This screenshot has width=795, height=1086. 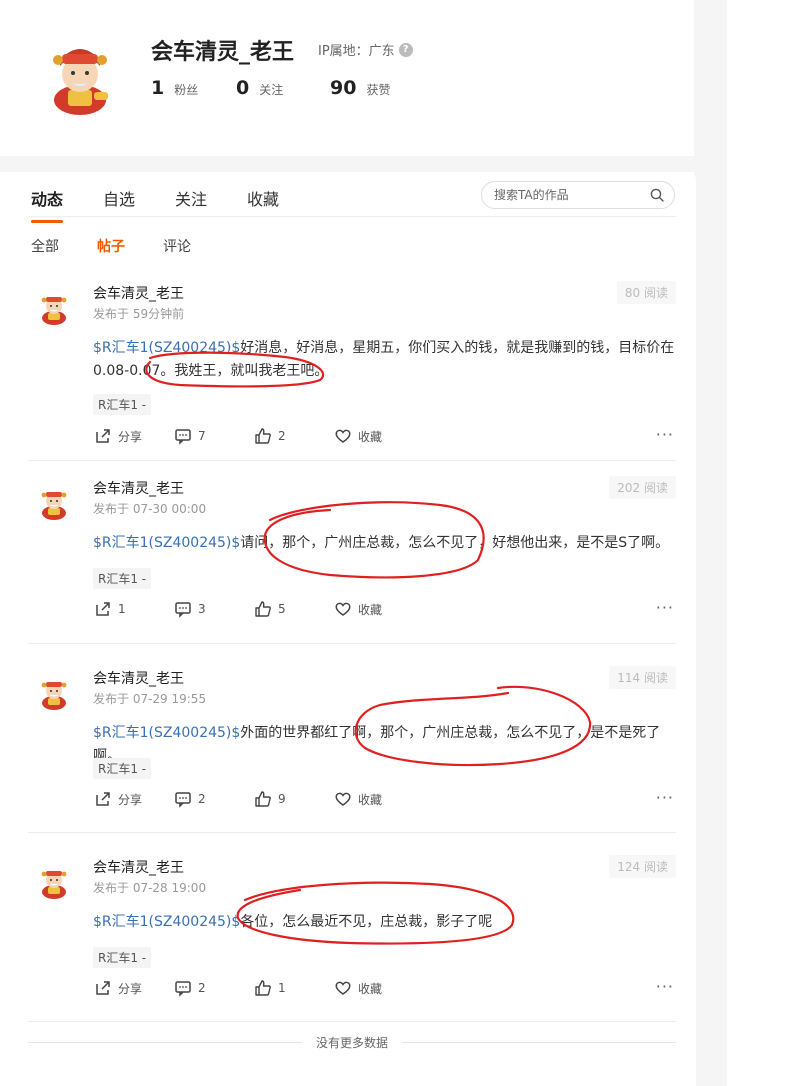 What do you see at coordinates (202, 436) in the screenshot?
I see `comment-count: 7` at bounding box center [202, 436].